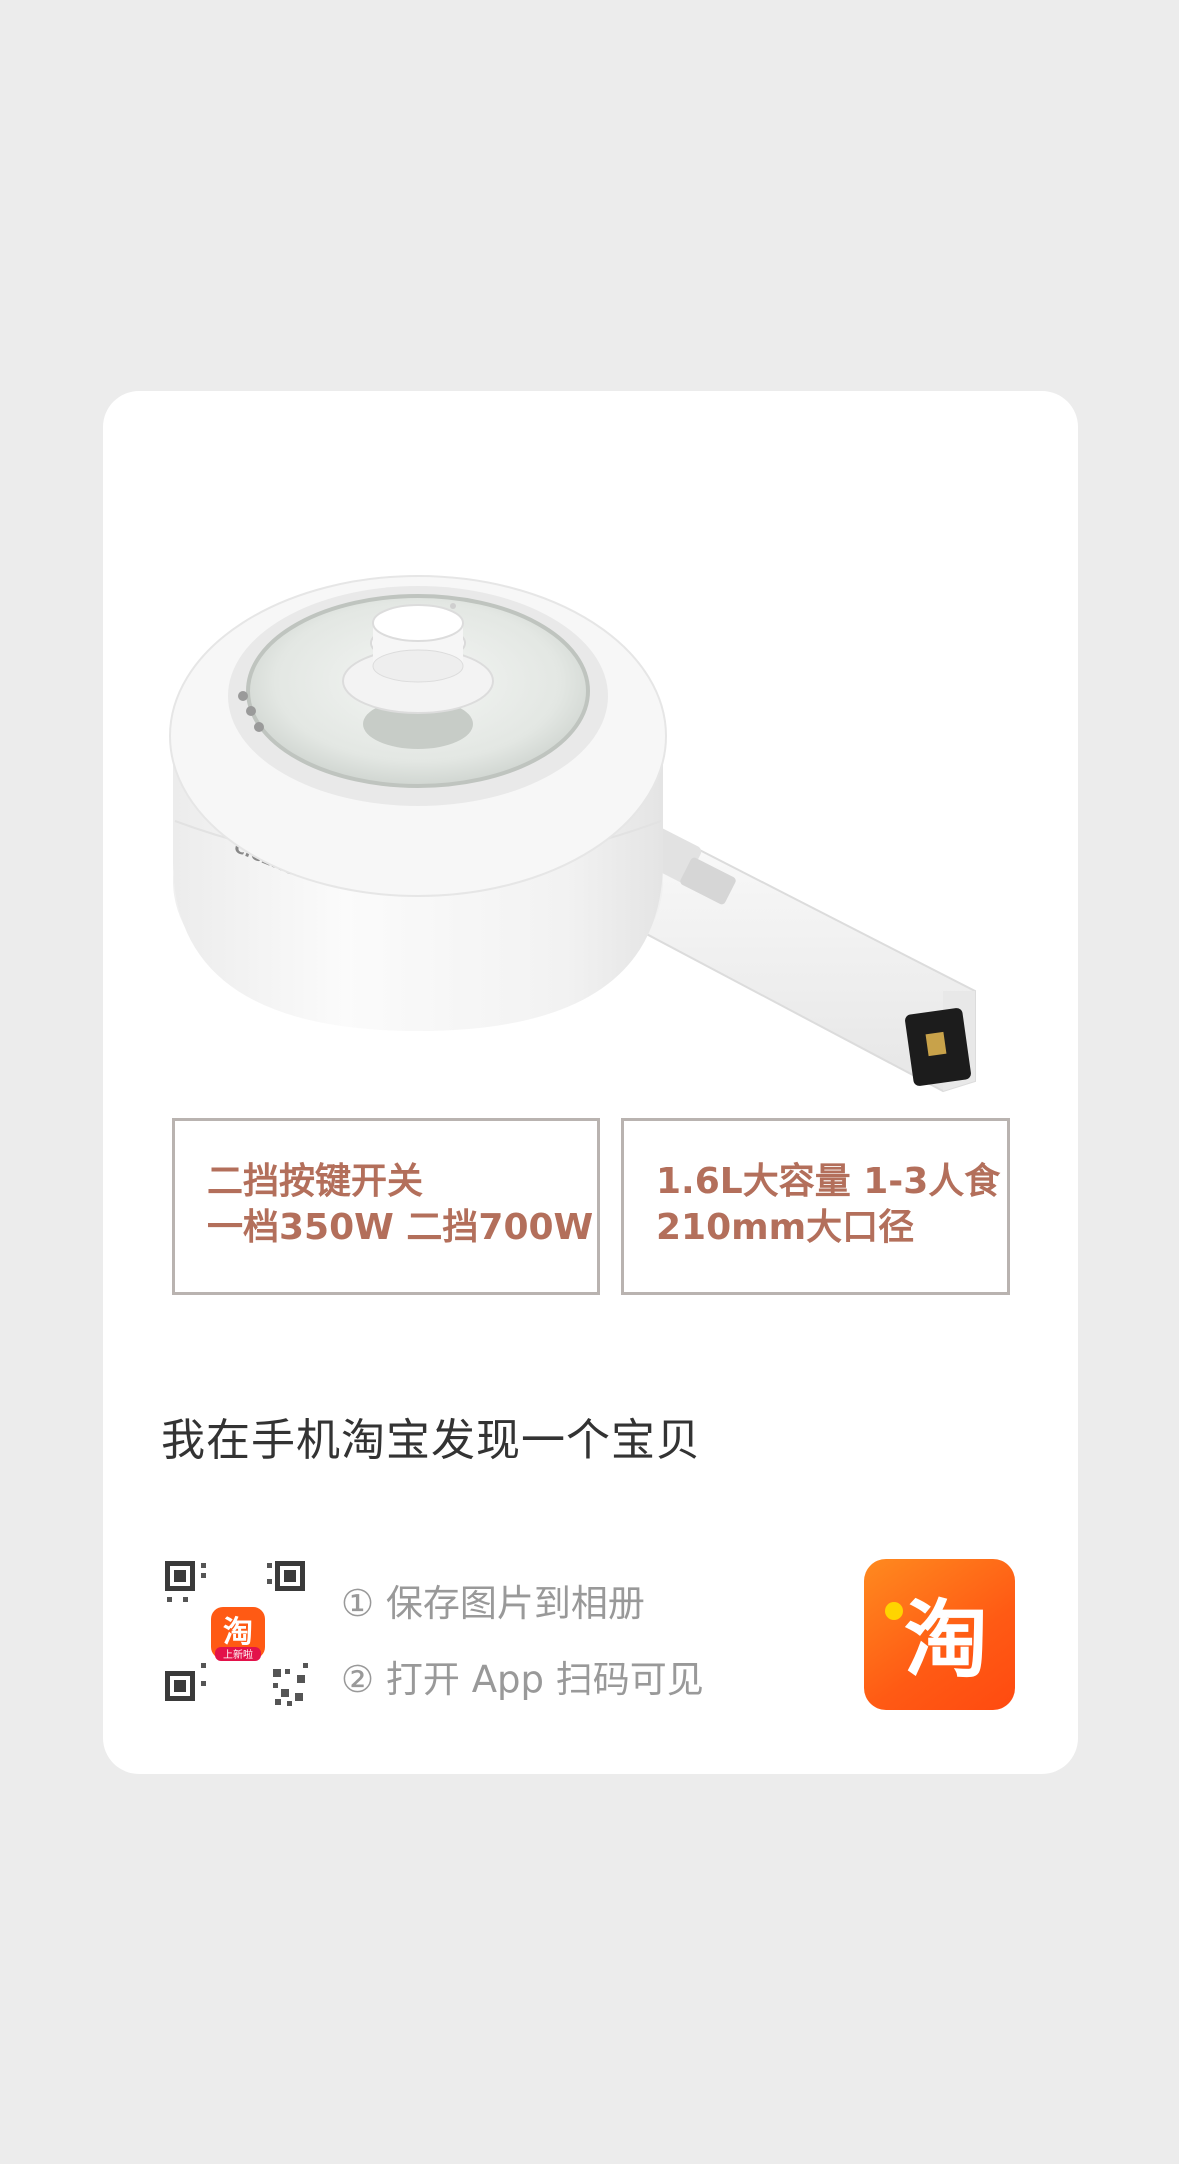 This screenshot has width=1179, height=2164. Describe the element at coordinates (828, 1181) in the screenshot. I see `feature-text: 1.6L大容量 1-3人食` at that location.